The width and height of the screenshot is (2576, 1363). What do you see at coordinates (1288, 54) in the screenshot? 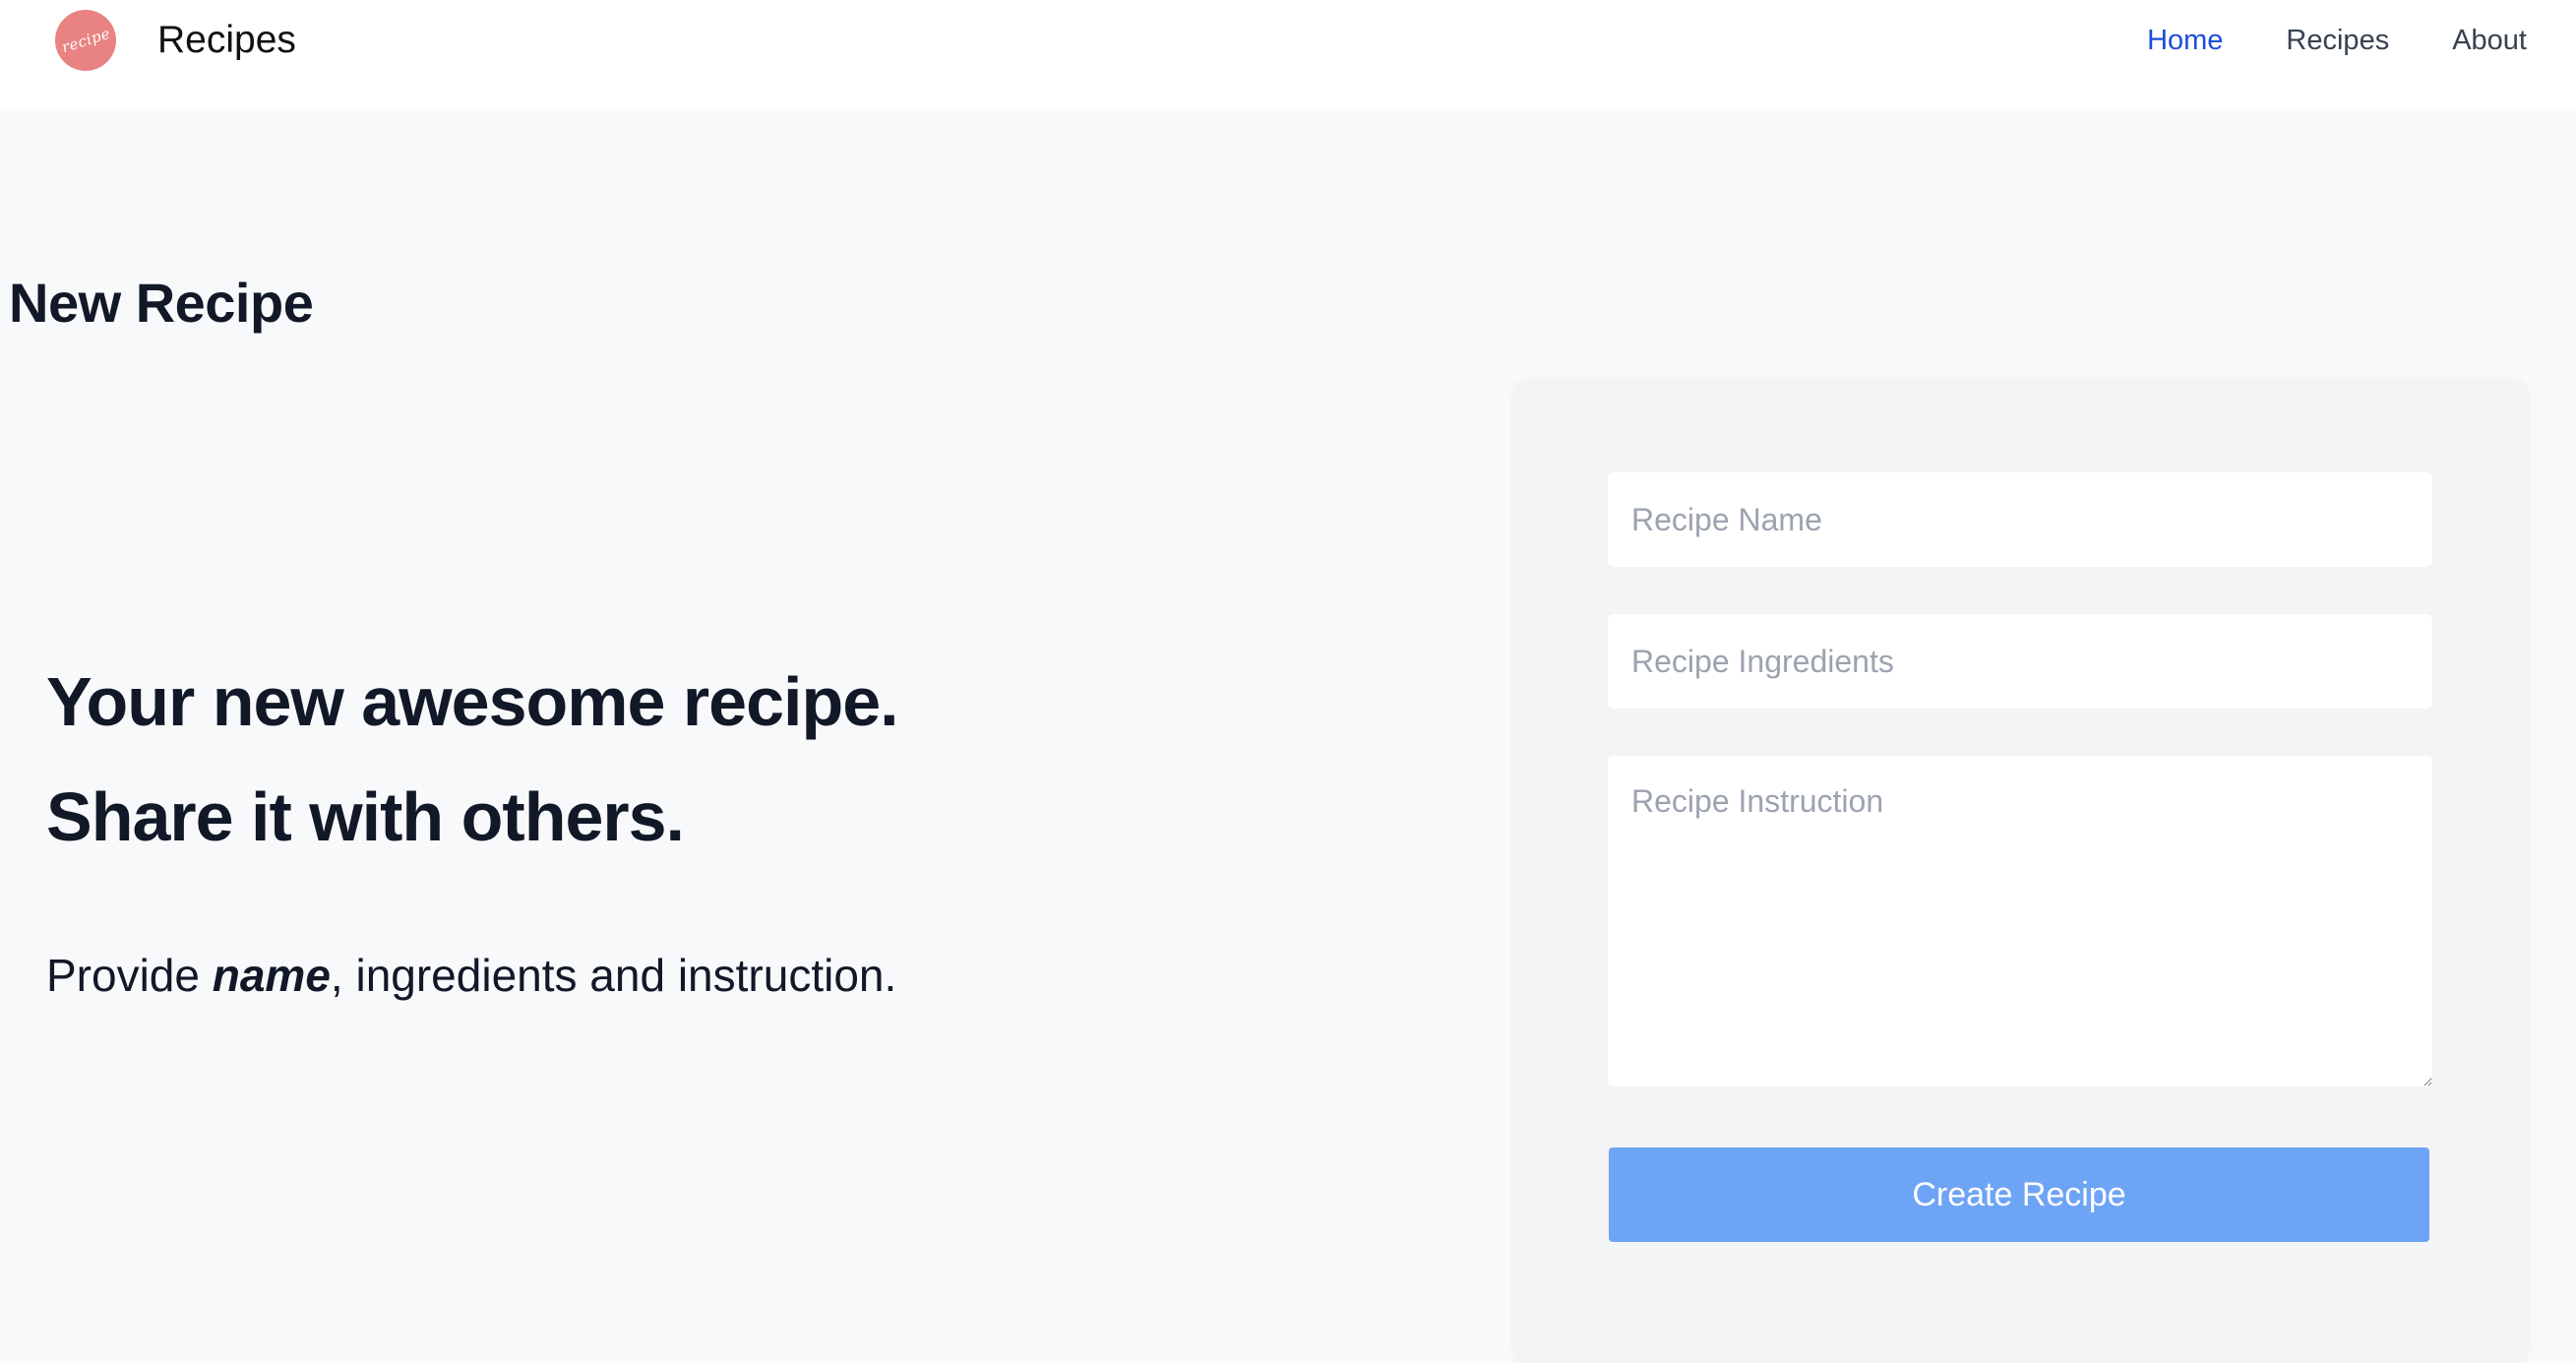
I see `top-navbar: recipe Recipes Home Recipes About` at bounding box center [1288, 54].